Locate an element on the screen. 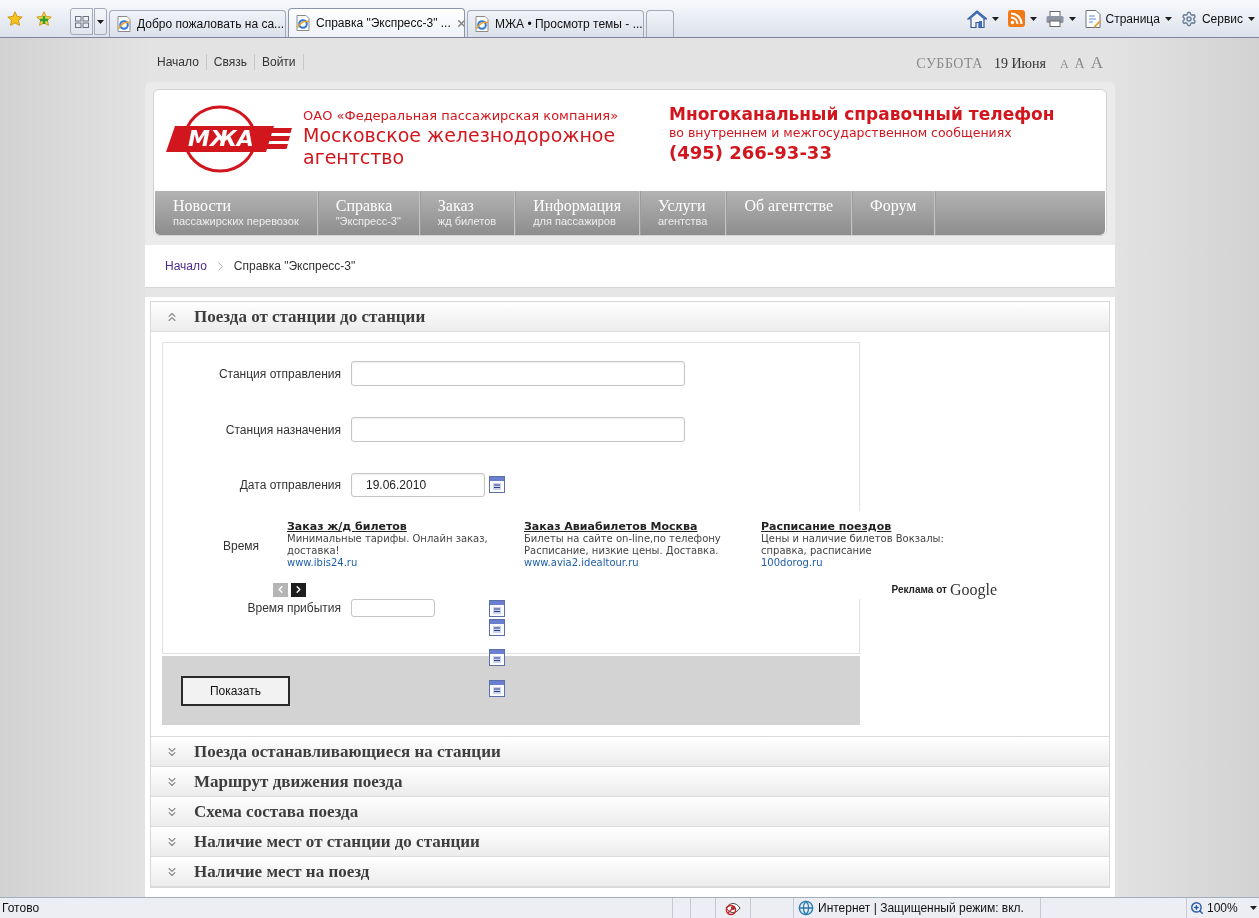 The image size is (1259, 918). ad-url-link: www.ibis24.ru is located at coordinates (322, 563).